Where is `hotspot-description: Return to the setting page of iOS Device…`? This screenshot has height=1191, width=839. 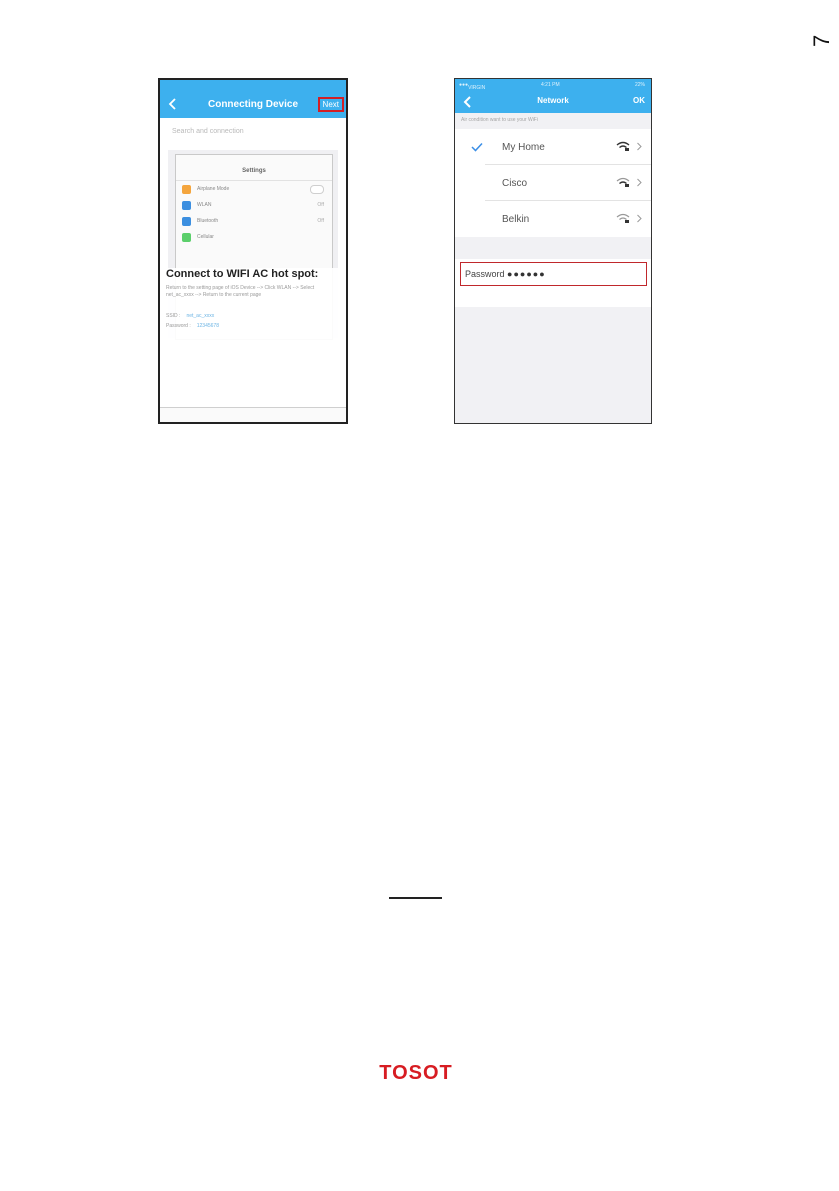
hotspot-description: Return to the setting page of iOS Device… is located at coordinates (240, 291).